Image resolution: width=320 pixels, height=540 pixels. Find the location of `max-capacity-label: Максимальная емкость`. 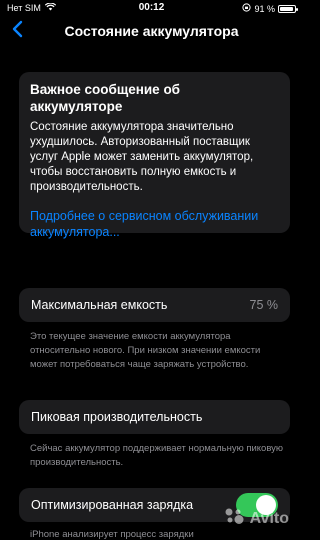

max-capacity-label: Максимальная емкость is located at coordinates (99, 305).